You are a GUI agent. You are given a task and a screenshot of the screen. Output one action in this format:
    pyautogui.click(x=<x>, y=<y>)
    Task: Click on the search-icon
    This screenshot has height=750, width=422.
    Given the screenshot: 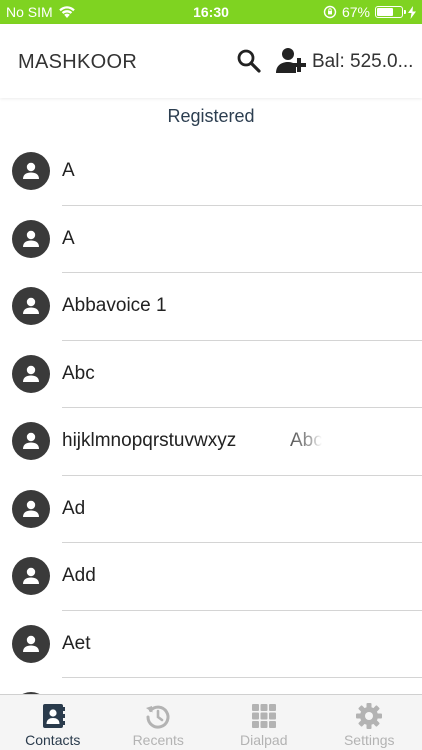 What is the action you would take?
    pyautogui.click(x=249, y=61)
    